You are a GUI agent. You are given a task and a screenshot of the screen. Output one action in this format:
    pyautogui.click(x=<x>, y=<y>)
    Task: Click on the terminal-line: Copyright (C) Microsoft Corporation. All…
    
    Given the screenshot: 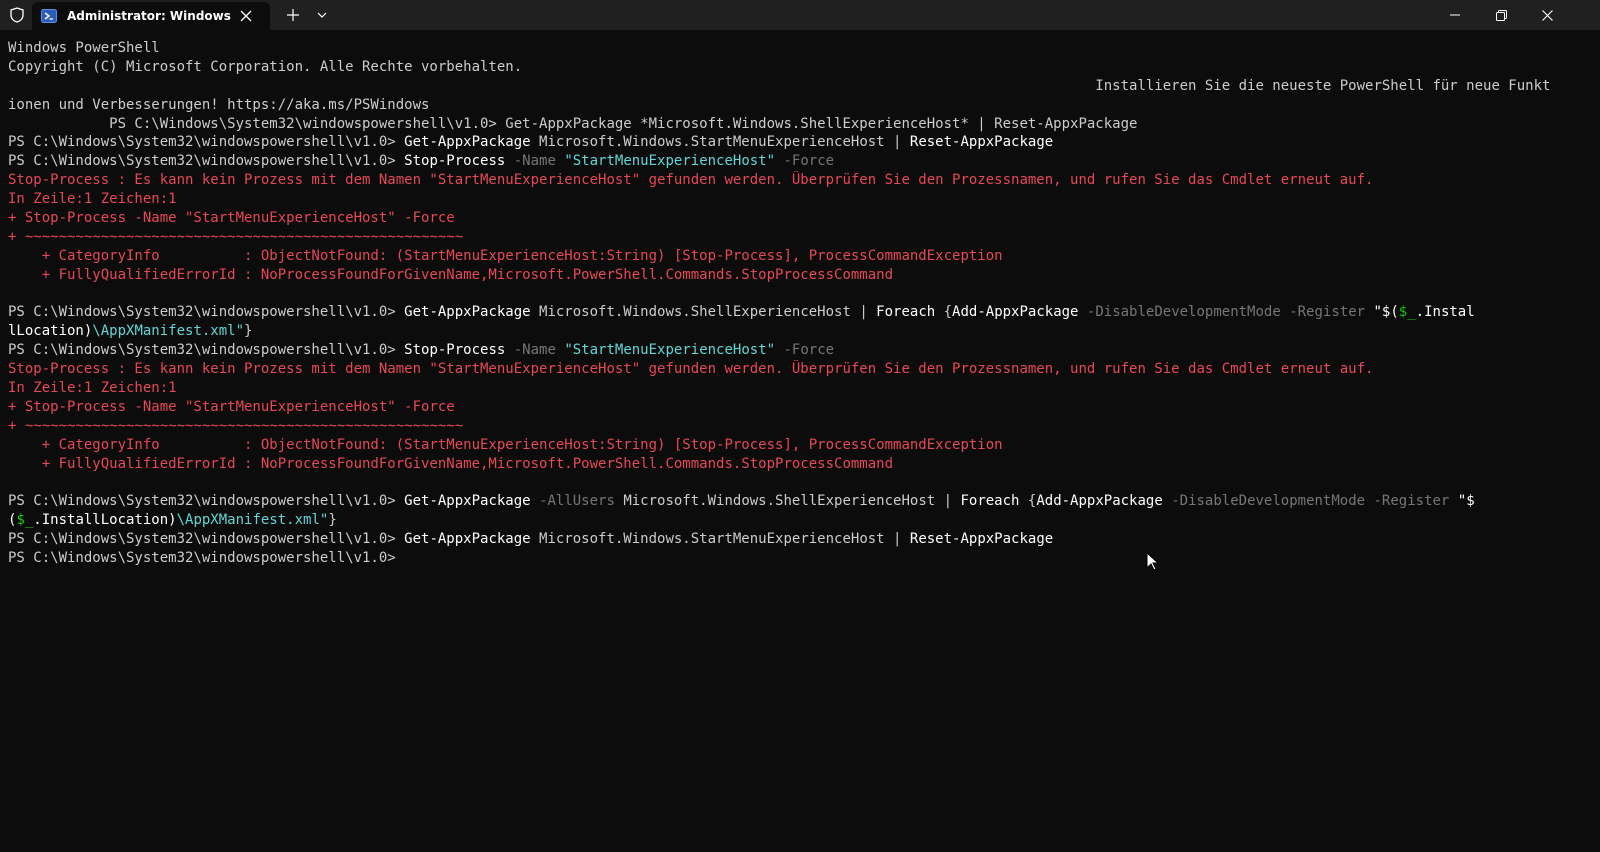 What is the action you would take?
    pyautogui.click(x=800, y=67)
    